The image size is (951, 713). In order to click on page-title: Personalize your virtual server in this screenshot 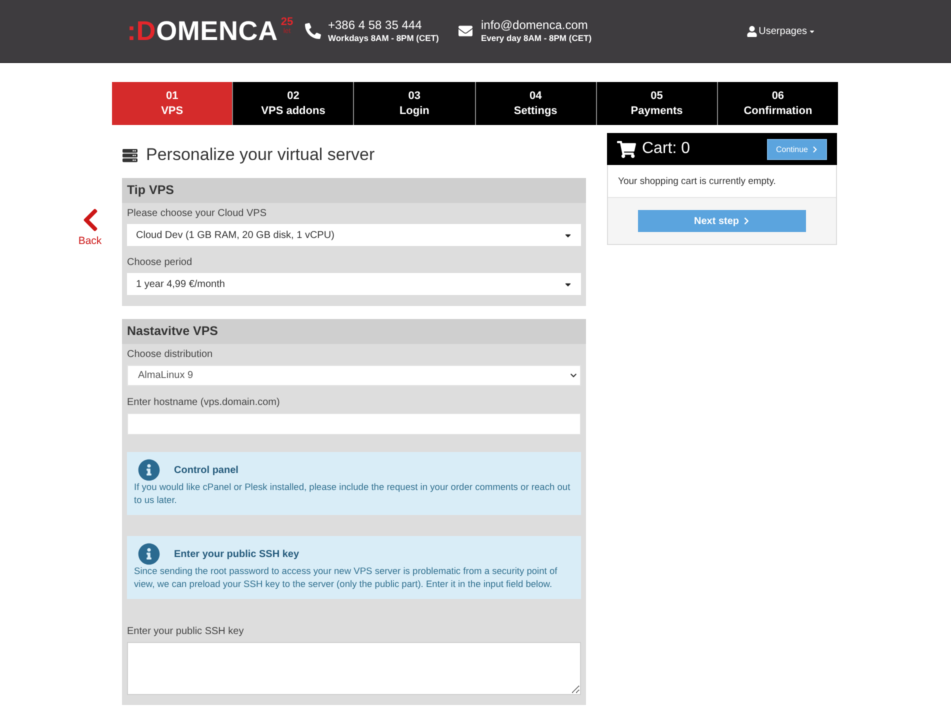, I will do `click(260, 155)`.